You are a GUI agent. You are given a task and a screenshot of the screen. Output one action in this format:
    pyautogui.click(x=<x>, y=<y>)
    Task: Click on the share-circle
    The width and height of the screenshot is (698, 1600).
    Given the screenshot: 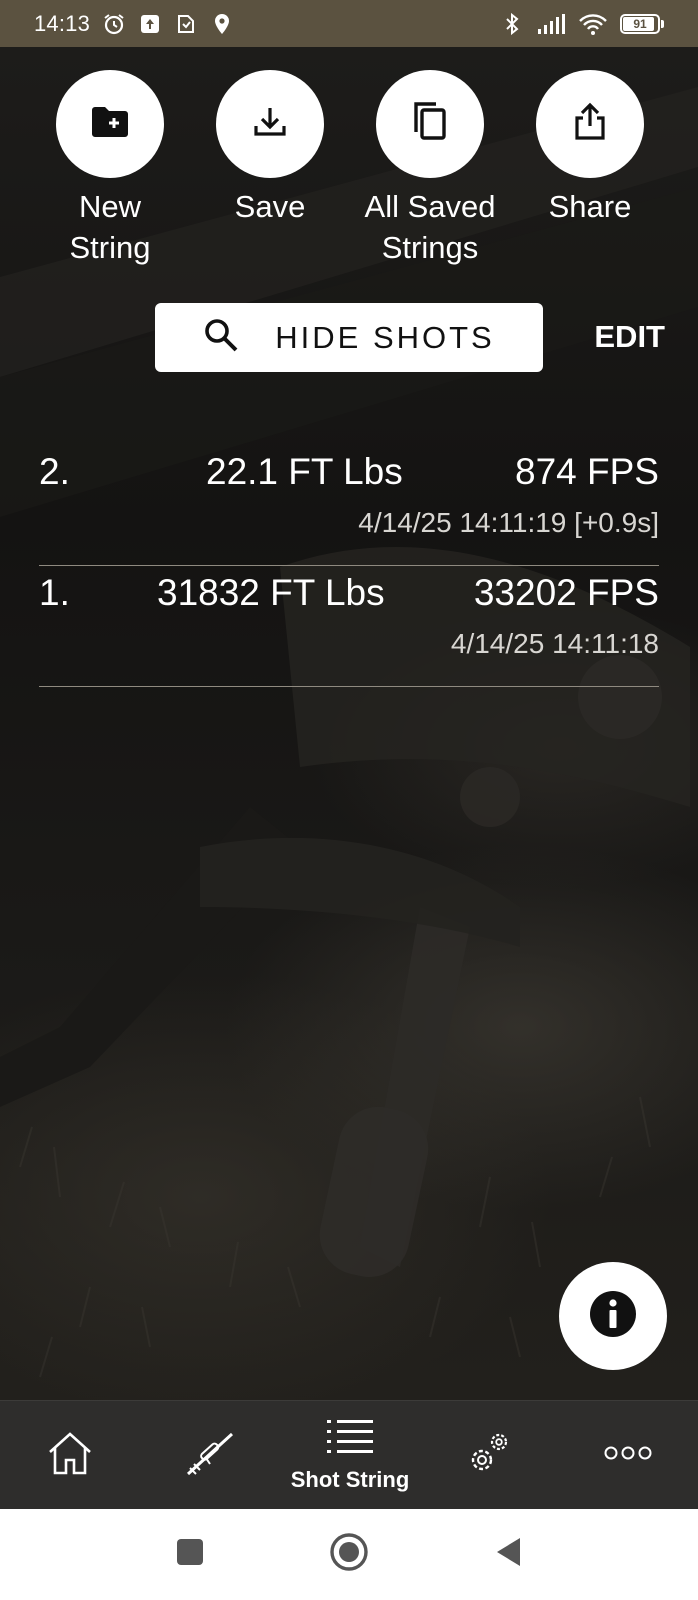 What is the action you would take?
    pyautogui.click(x=590, y=124)
    